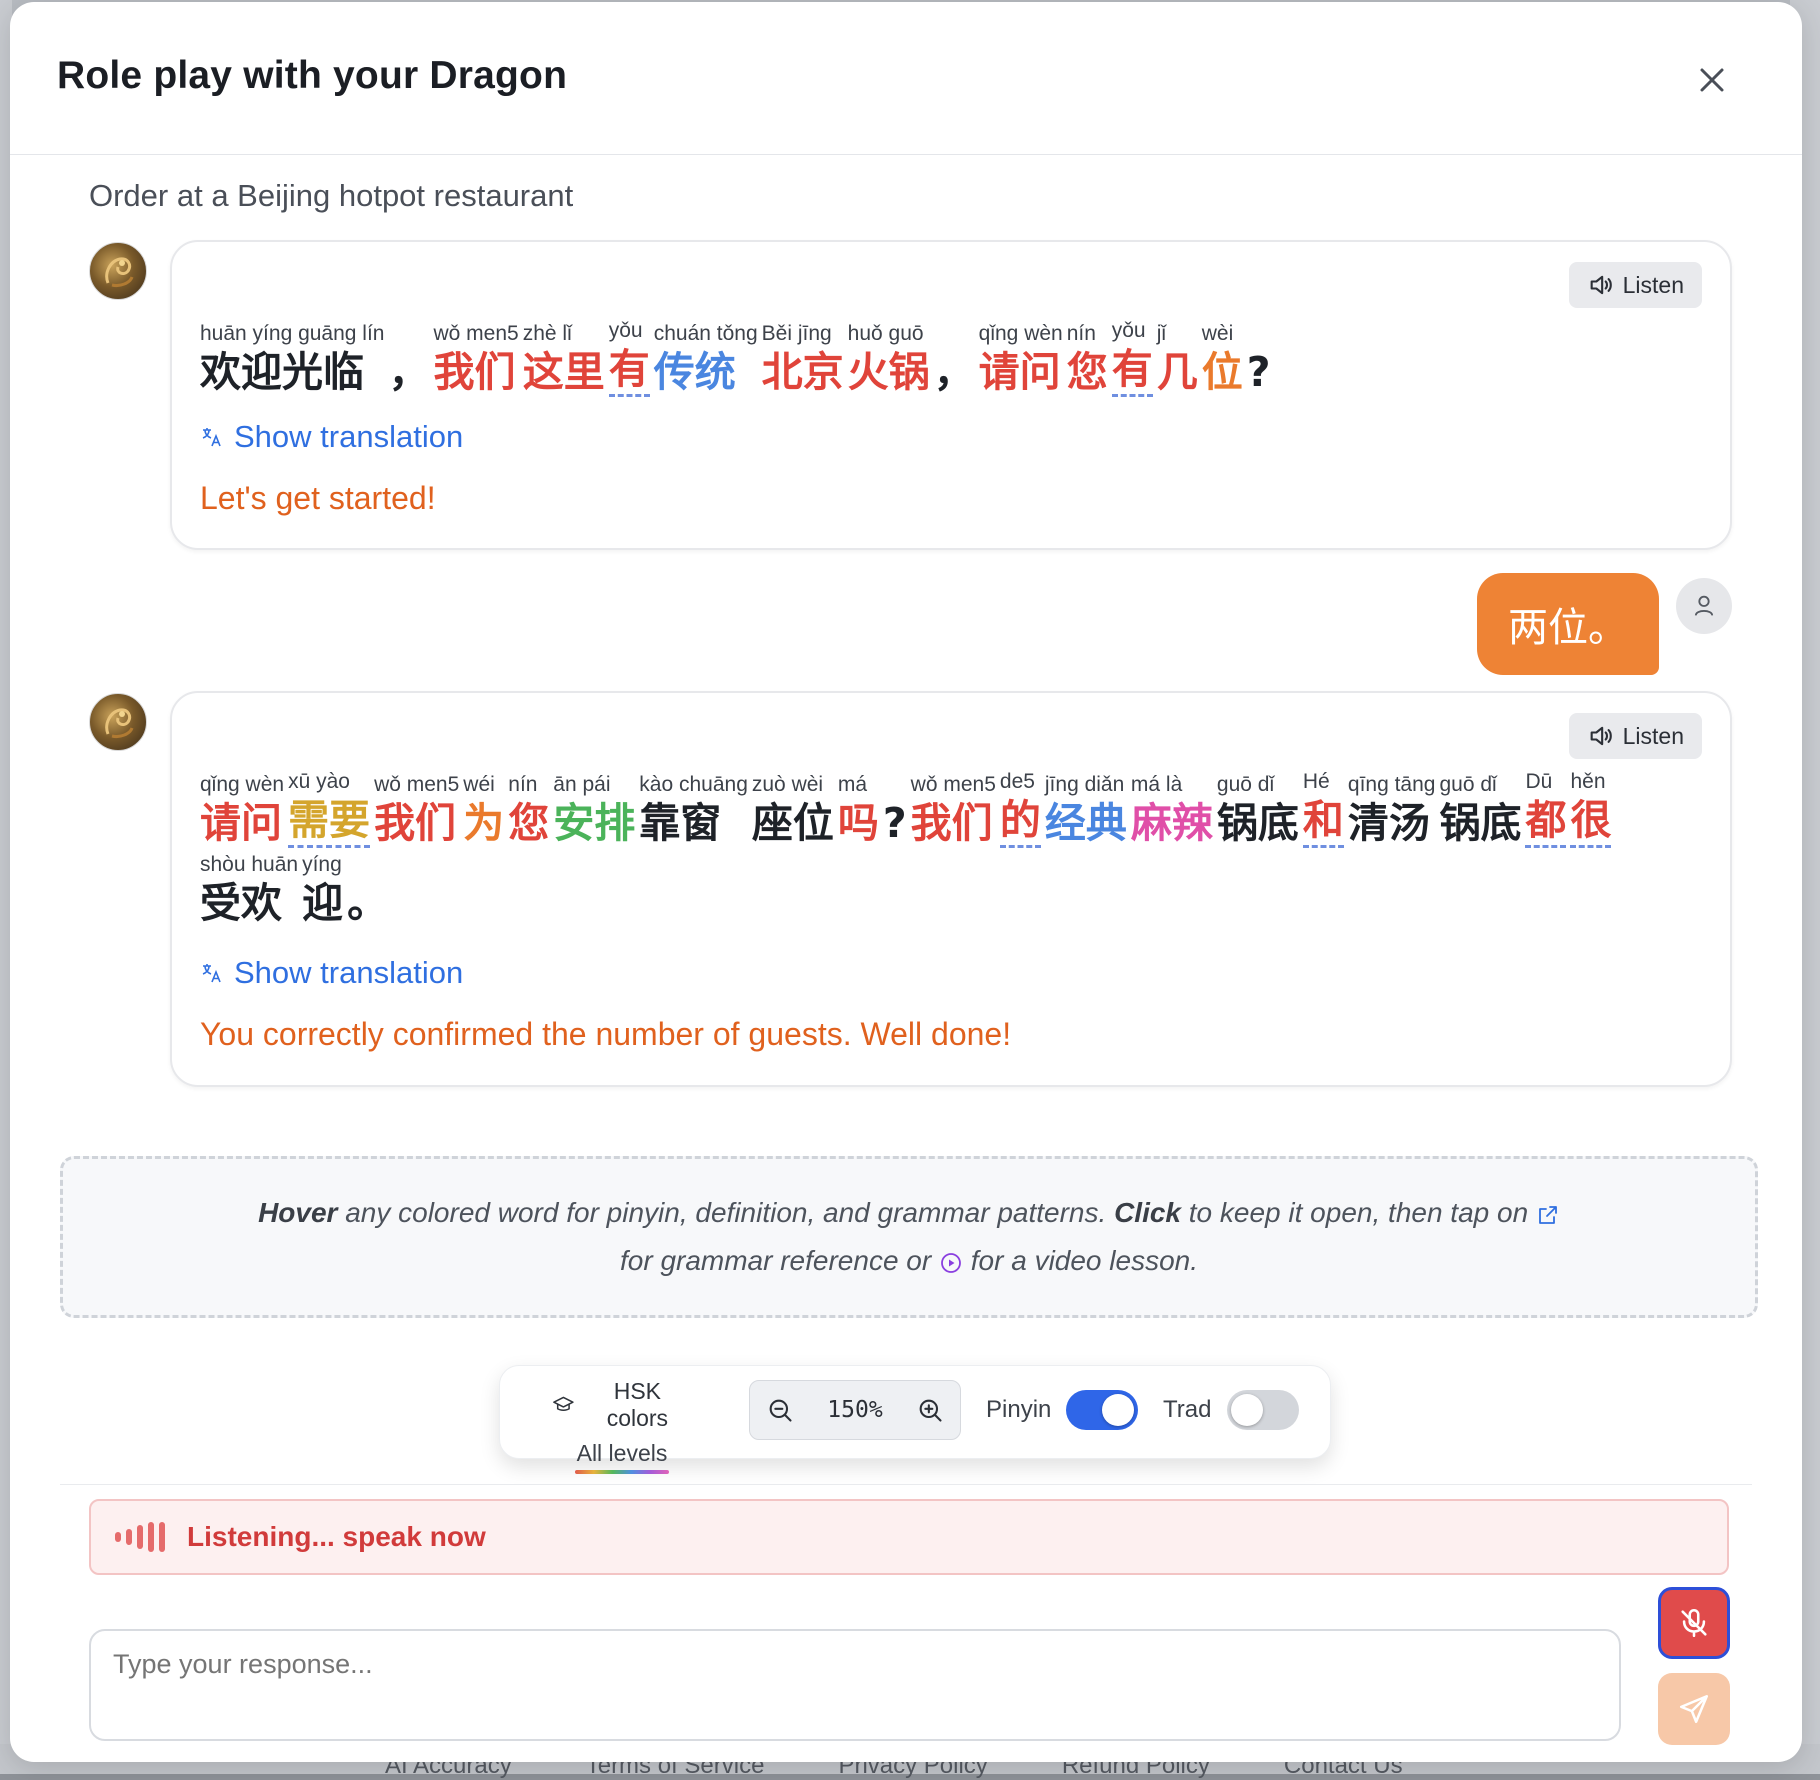 The width and height of the screenshot is (1820, 1780). Describe the element at coordinates (1177, 359) in the screenshot. I see `chinese-word: jǐ 几` at that location.